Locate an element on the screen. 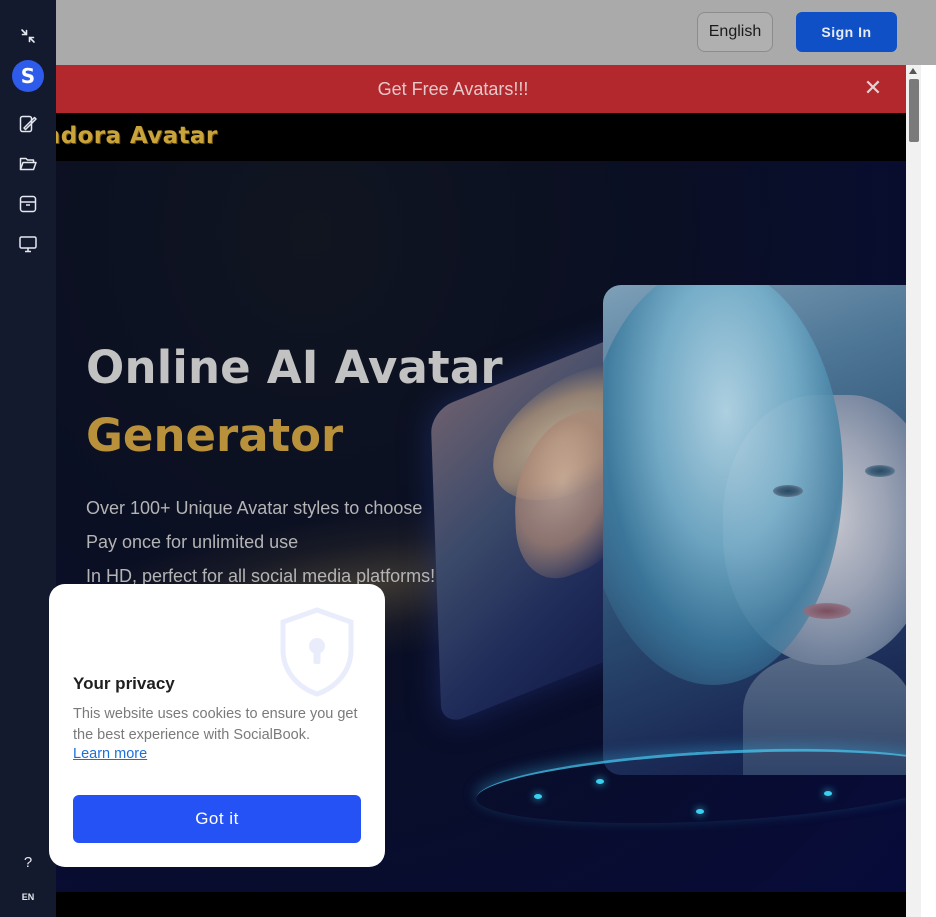 Image resolution: width=936 pixels, height=917 pixels. shield-lock-icon is located at coordinates (317, 652).